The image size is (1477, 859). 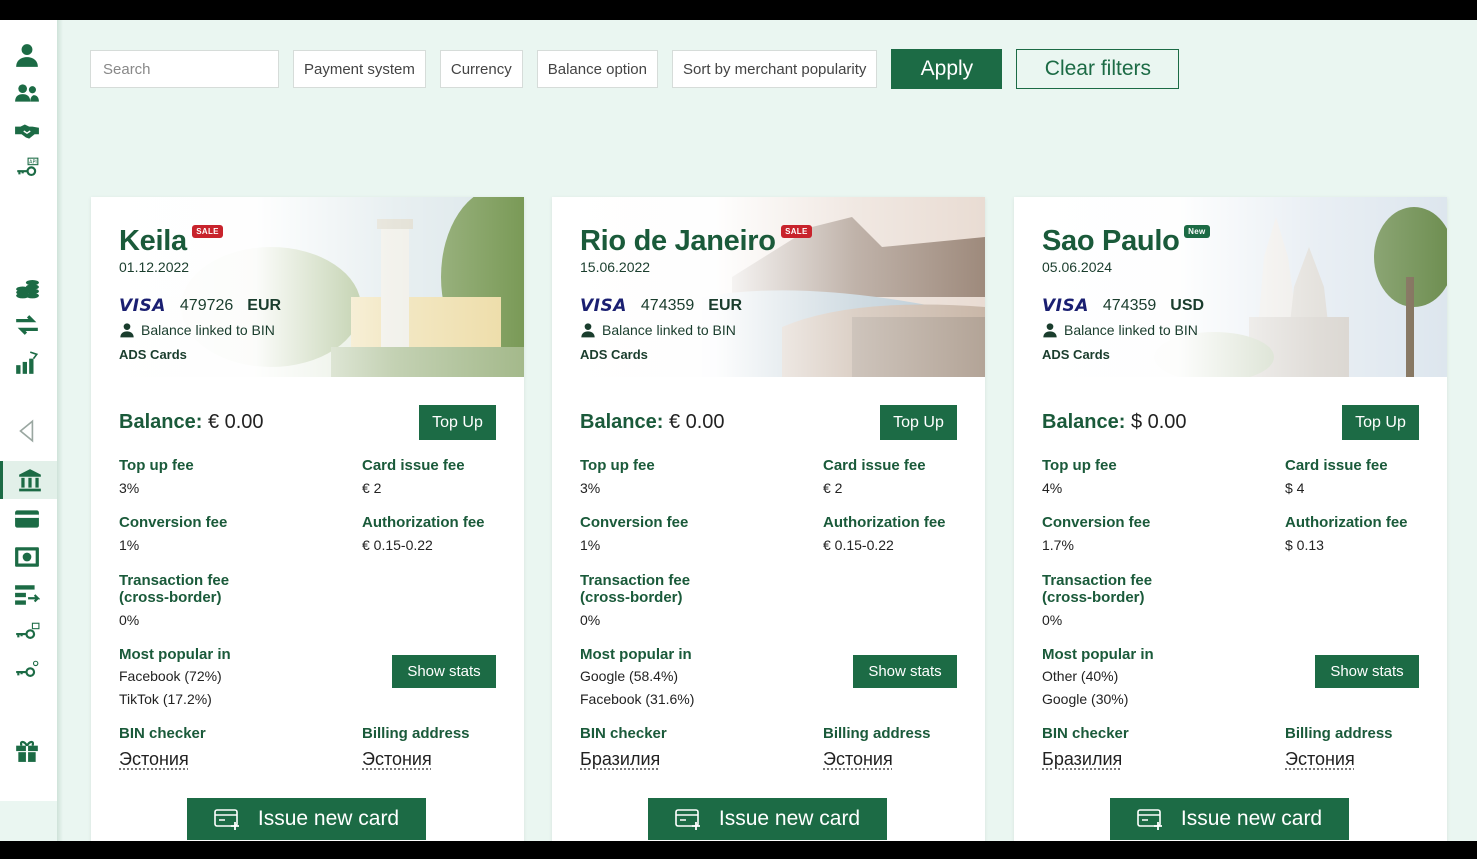 What do you see at coordinates (153, 354) in the screenshot?
I see `provider-label: ADS Cards` at bounding box center [153, 354].